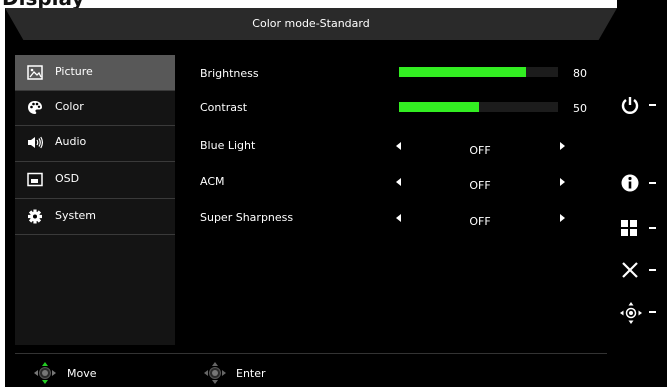  What do you see at coordinates (95, 107) in the screenshot?
I see `sidebar-item-color: Color` at bounding box center [95, 107].